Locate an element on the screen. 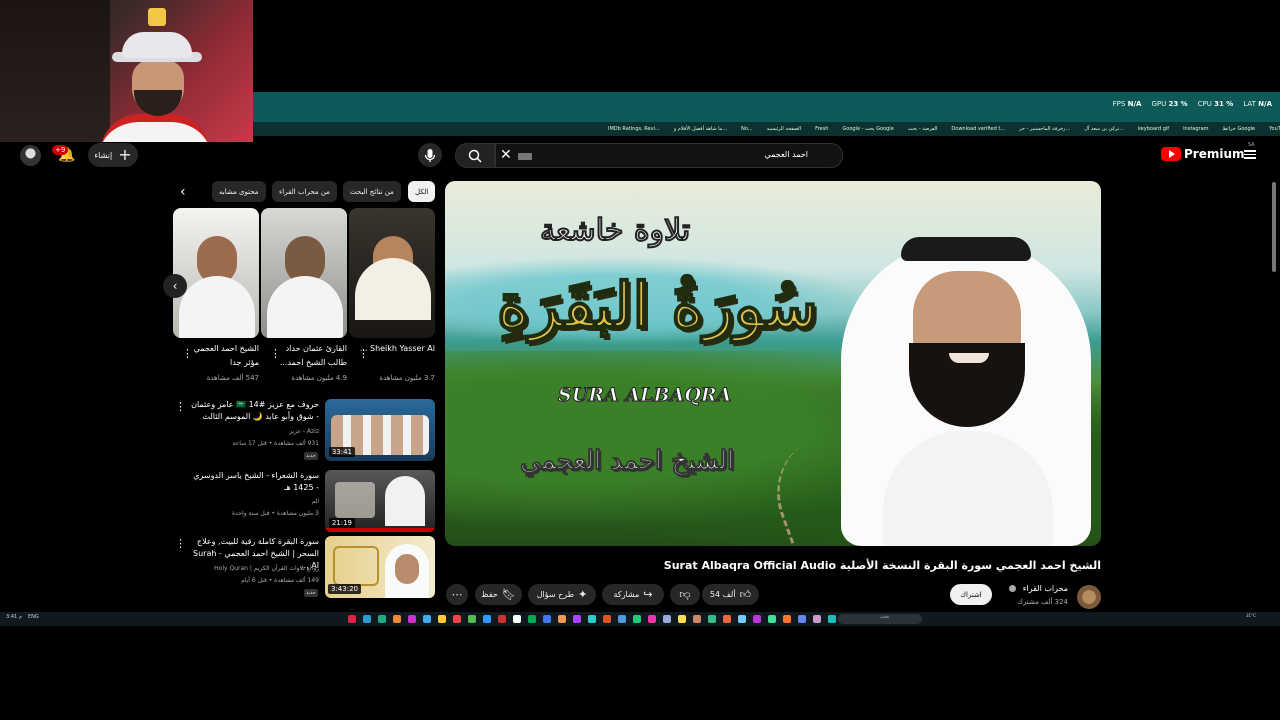 The height and width of the screenshot is (720, 1280). channel-name: محراب القراء is located at coordinates (1045, 588).